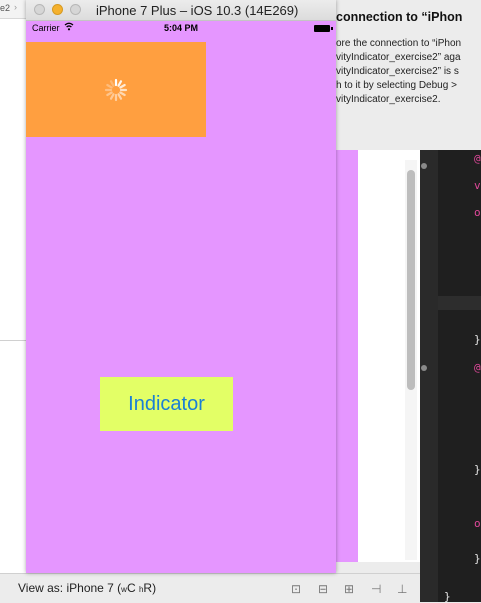 The width and height of the screenshot is (481, 603). What do you see at coordinates (323, 589) in the screenshot?
I see `align-icon: ⊟` at bounding box center [323, 589].